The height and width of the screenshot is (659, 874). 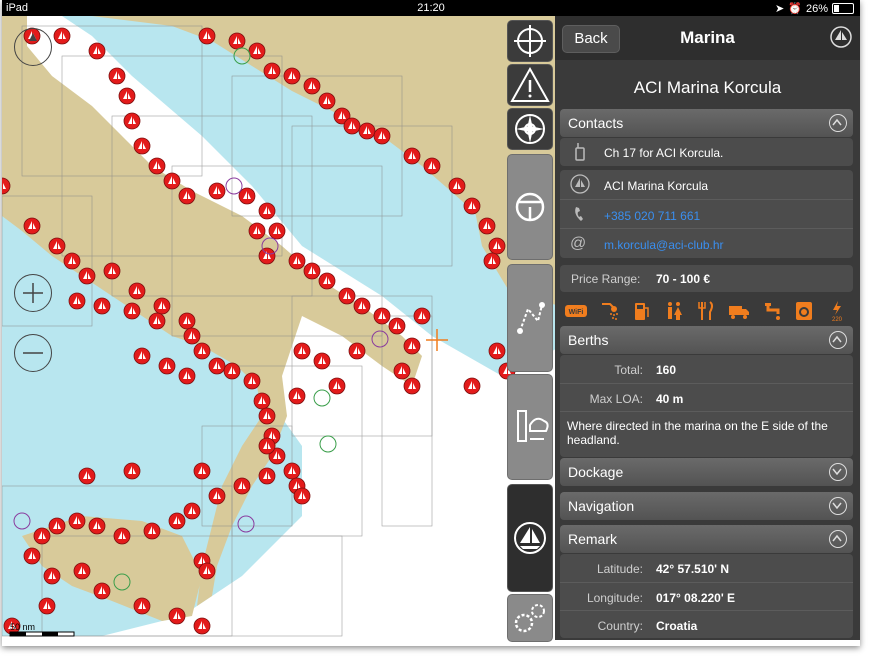 I want to click on steering-button, so click(x=530, y=207).